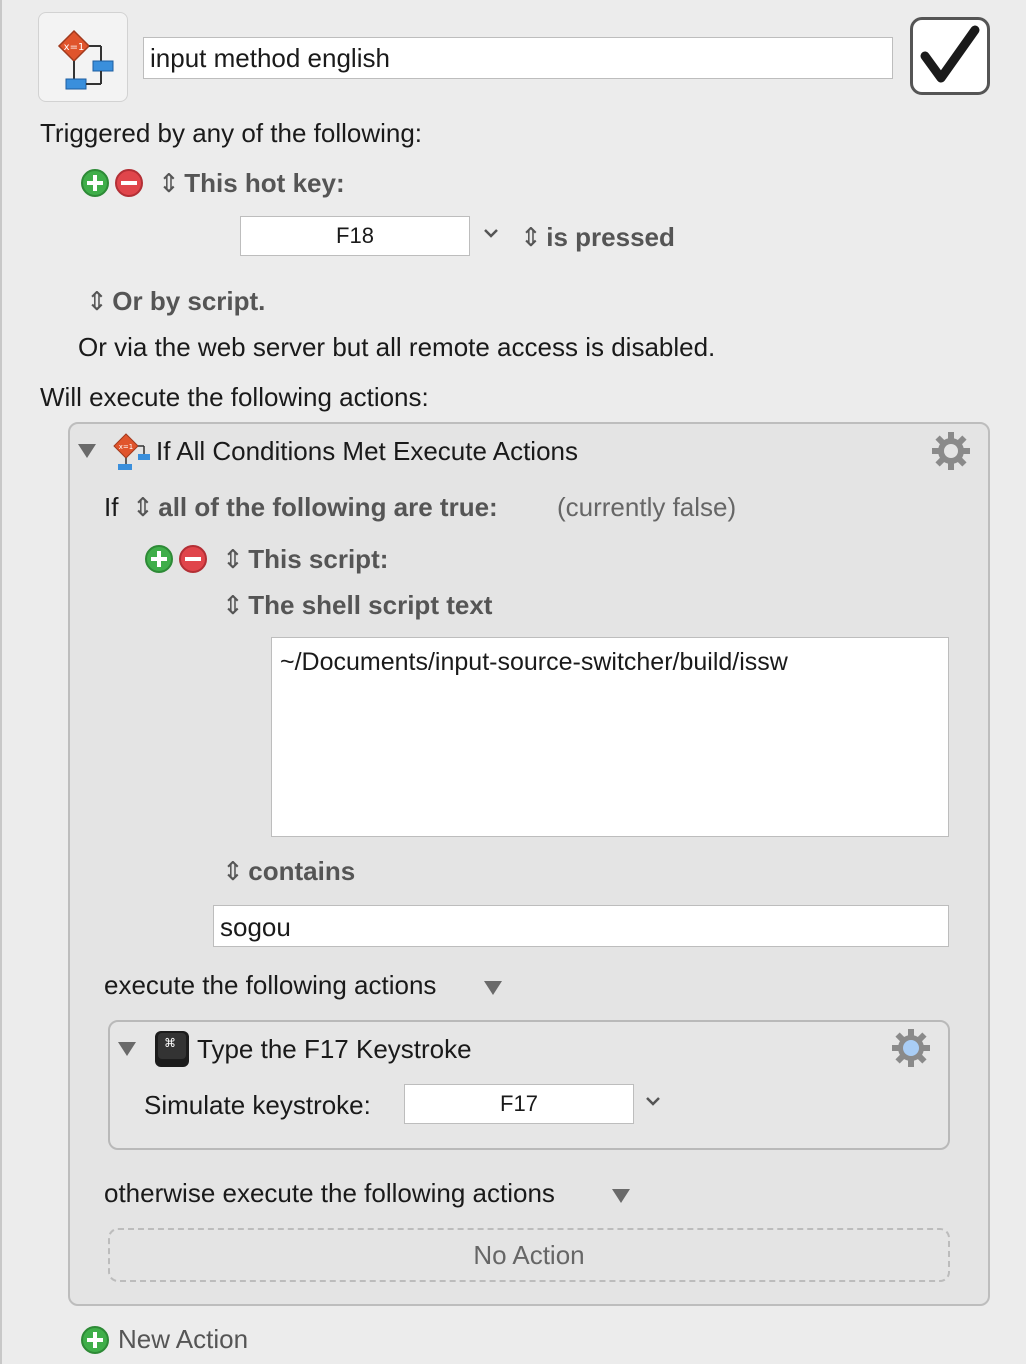  Describe the element at coordinates (367, 451) in the screenshot. I see `if-action-title: If All Conditions Met Execute Actions` at that location.